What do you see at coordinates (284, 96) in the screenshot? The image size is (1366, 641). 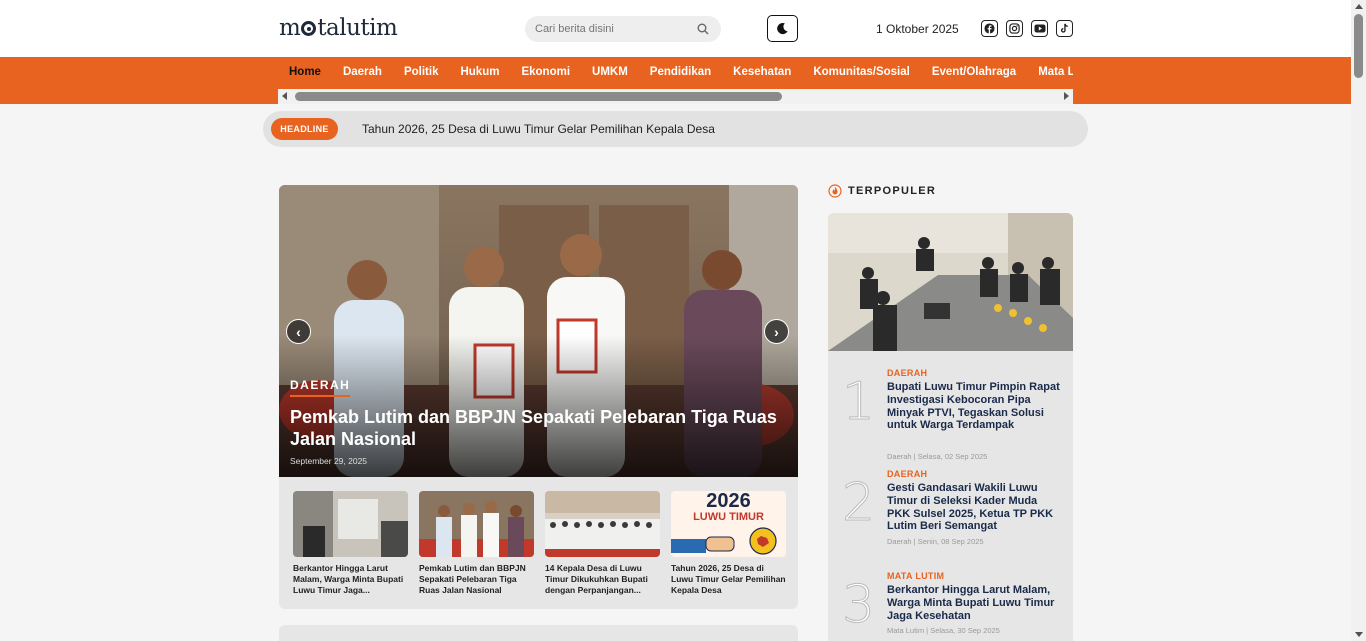 I see `scroll-left-arrow-icon` at bounding box center [284, 96].